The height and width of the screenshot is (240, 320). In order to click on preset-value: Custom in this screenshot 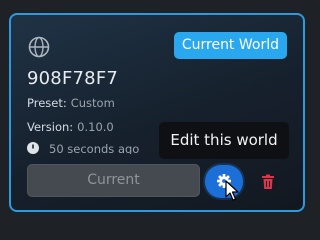, I will do `click(92, 103)`.